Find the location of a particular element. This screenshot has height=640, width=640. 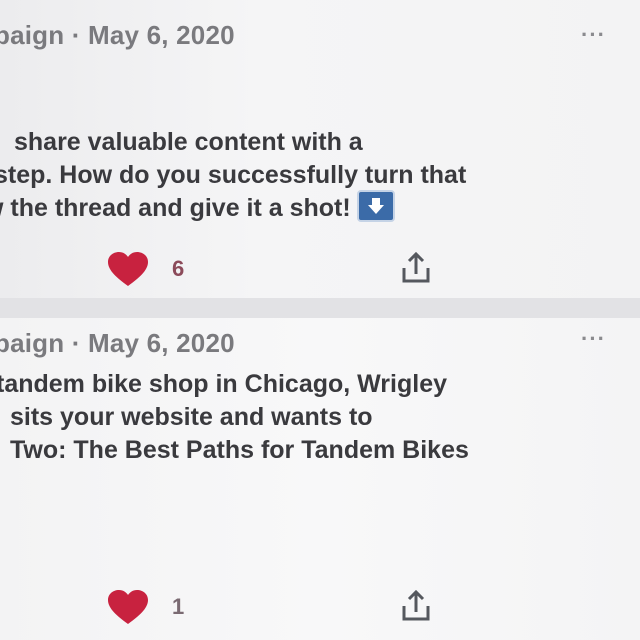

post-body-line: Two: The Best Paths for Tandem Bikes is located at coordinates (239, 450).